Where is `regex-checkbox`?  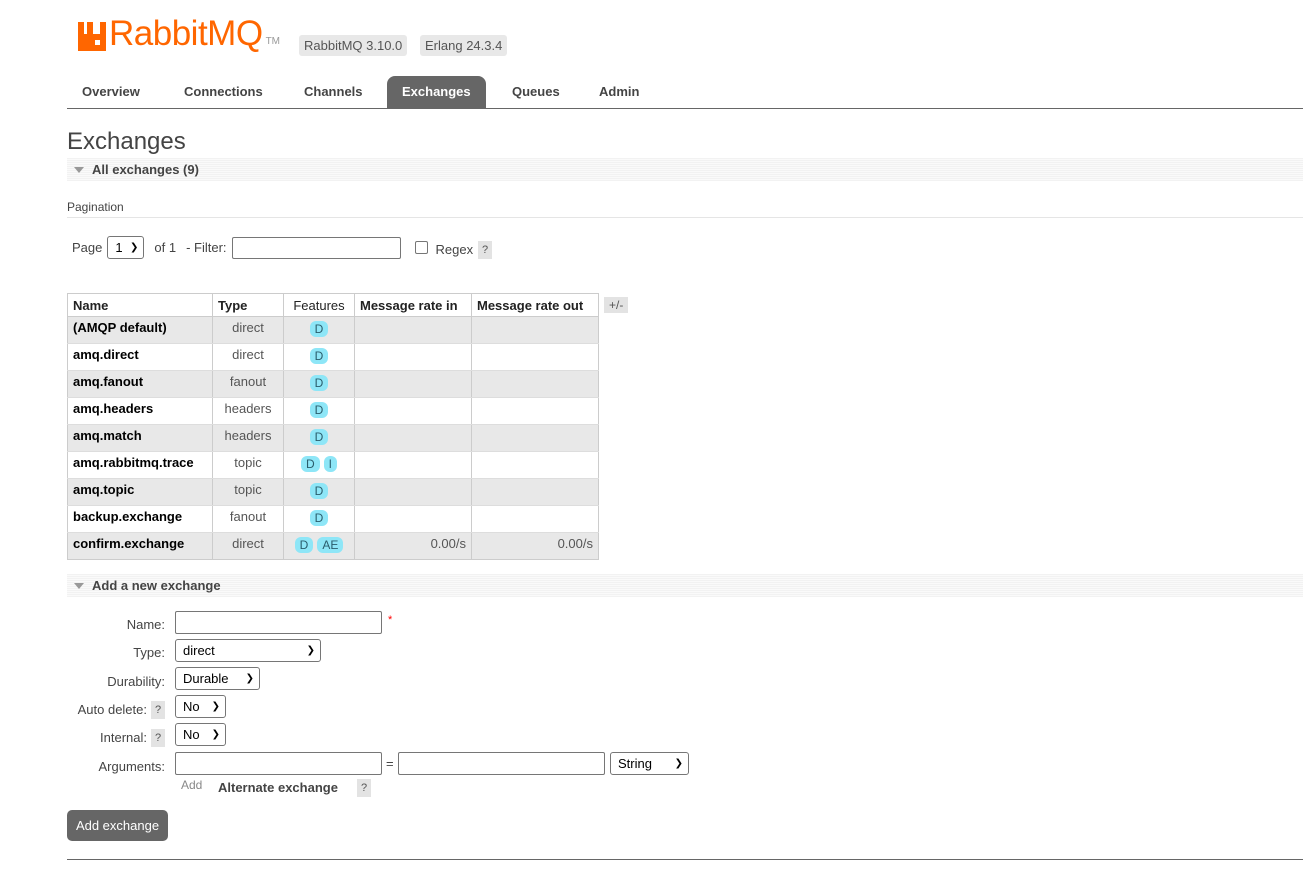 regex-checkbox is located at coordinates (421, 247).